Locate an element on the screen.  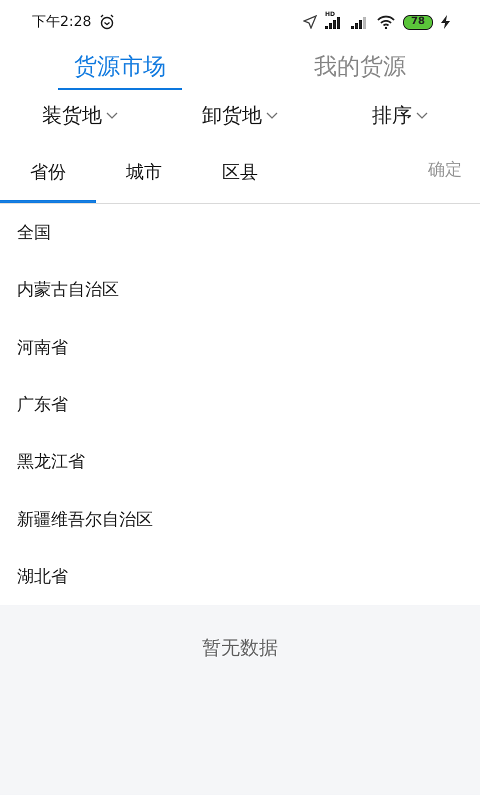
empty-text: 暂无数据 is located at coordinates (240, 649).